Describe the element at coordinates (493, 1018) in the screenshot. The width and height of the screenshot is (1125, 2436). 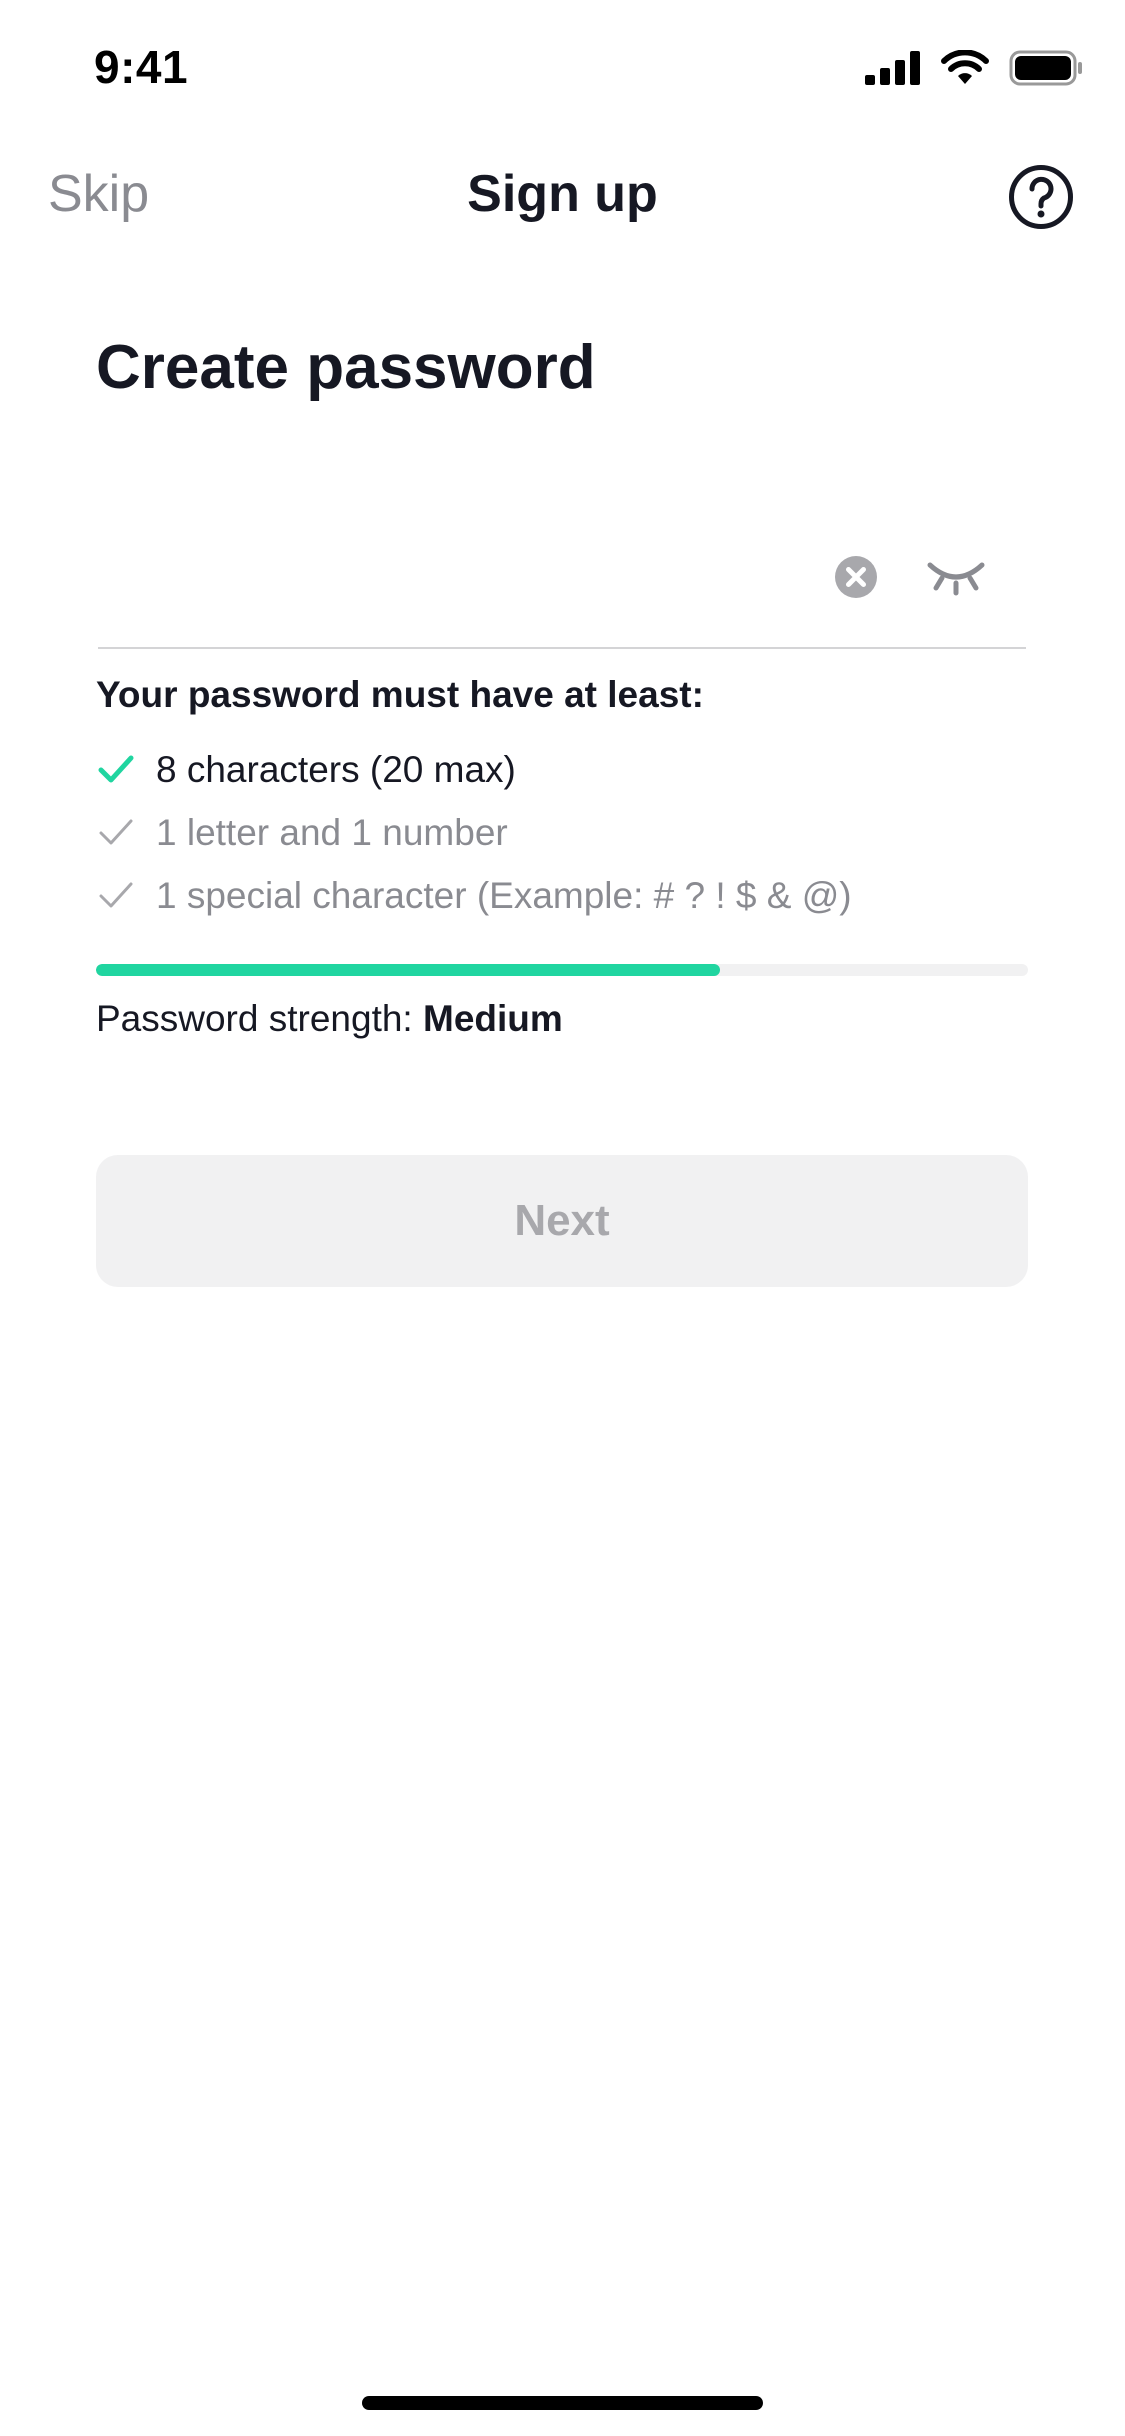
I see `password-strength-value: Medium` at that location.